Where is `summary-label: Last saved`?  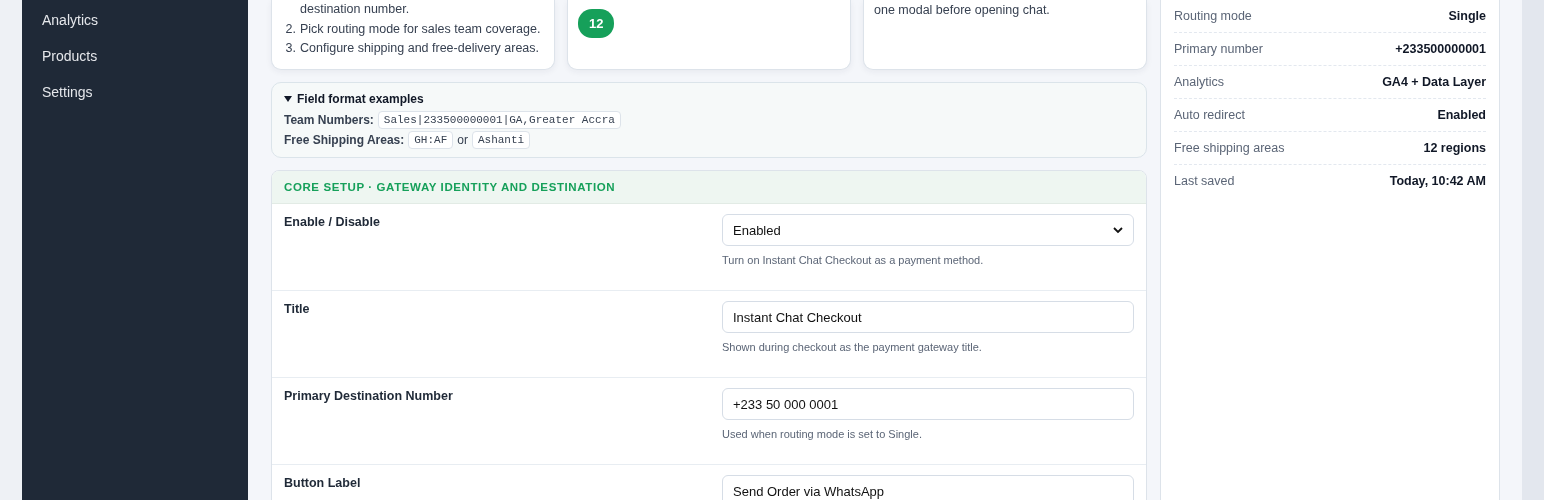
summary-label: Last saved is located at coordinates (1204, 181).